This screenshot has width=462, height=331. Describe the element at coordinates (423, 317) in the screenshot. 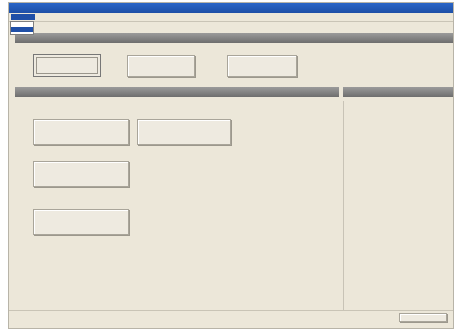

I see `status-action-button` at that location.